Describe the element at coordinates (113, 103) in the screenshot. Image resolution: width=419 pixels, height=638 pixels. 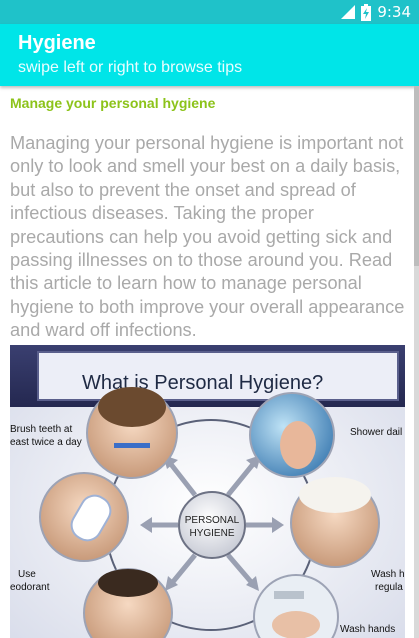
I see `article-heading: Manage your personal hygiene` at that location.